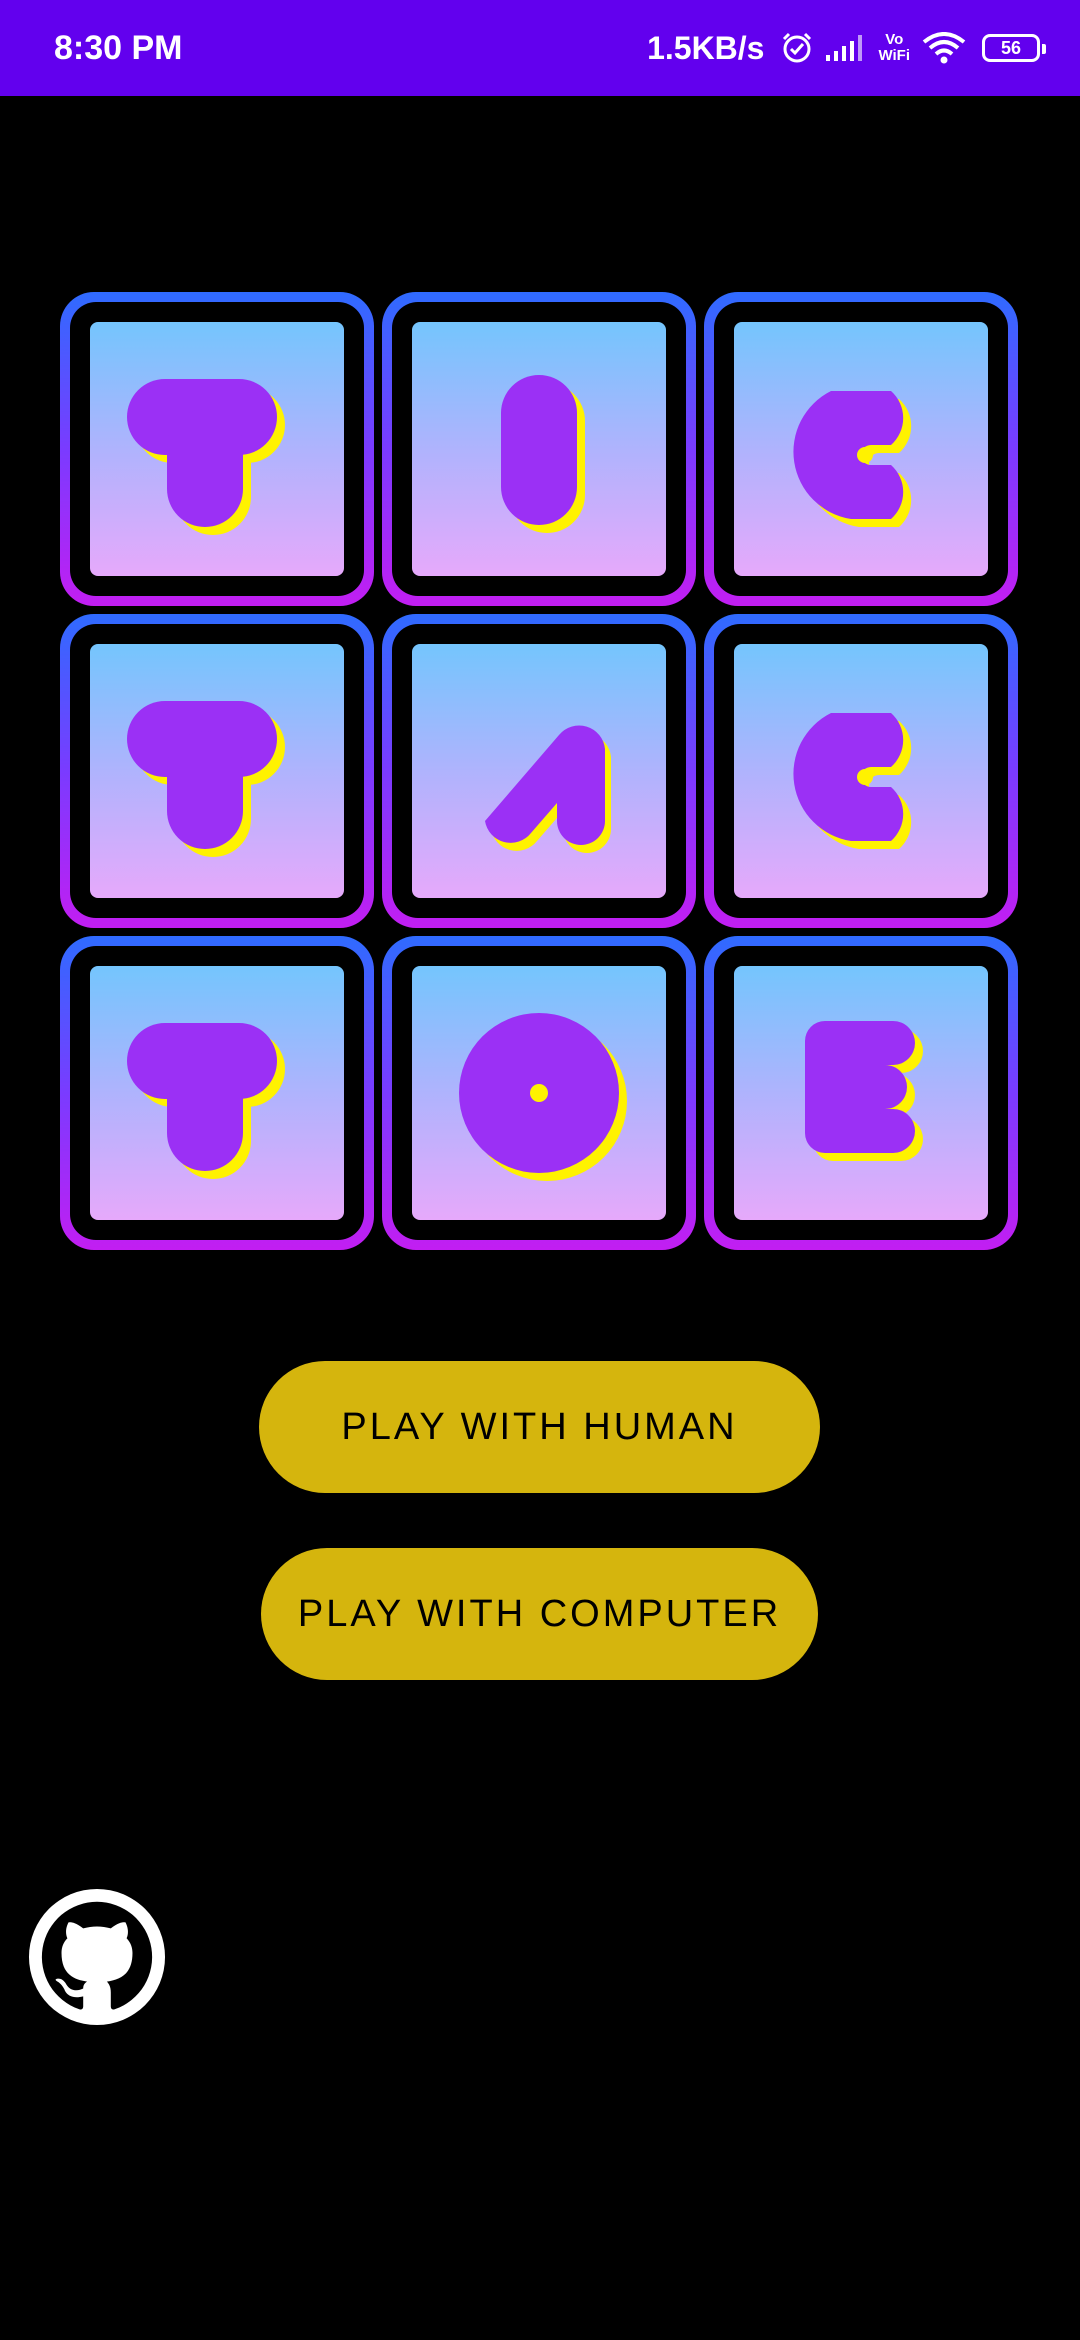  I want to click on github-icon, so click(97, 1957).